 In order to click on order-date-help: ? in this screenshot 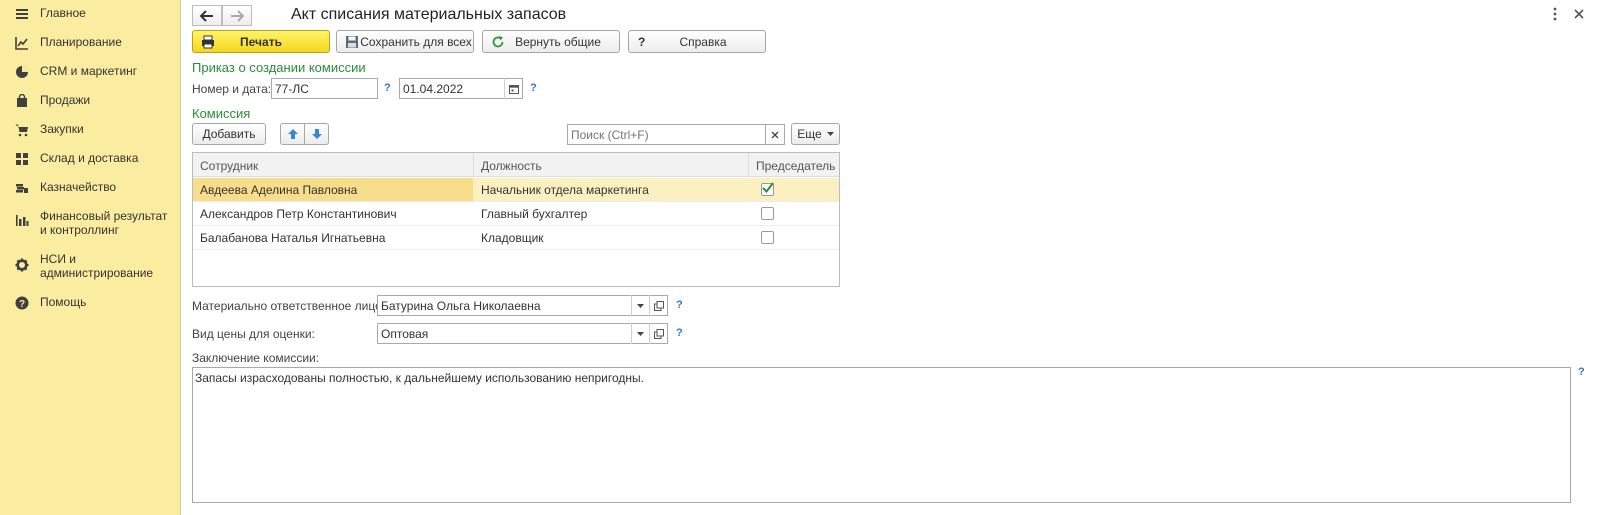, I will do `click(533, 88)`.